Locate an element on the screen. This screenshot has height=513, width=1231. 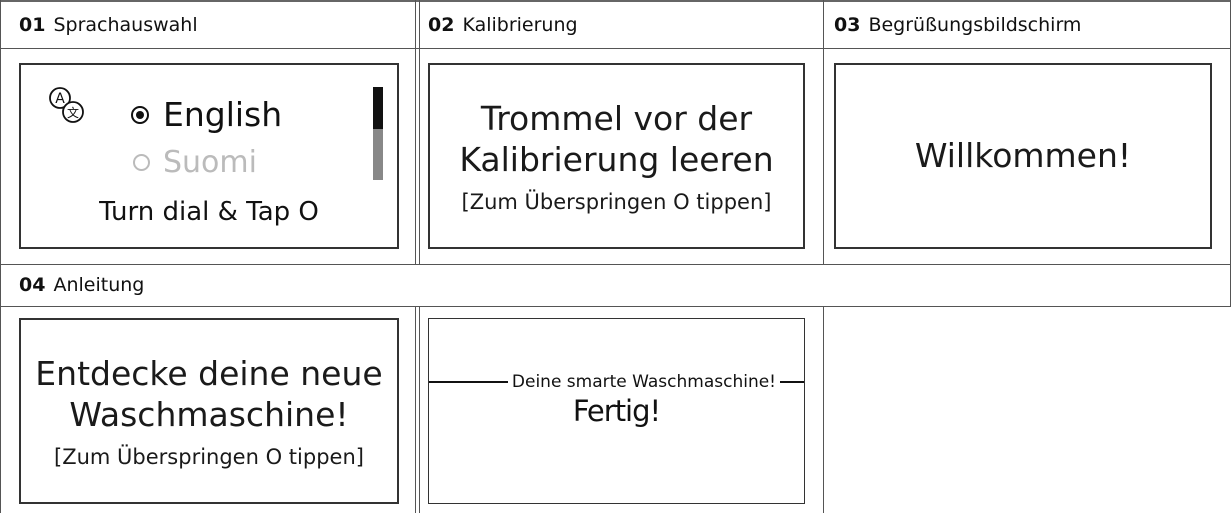
language-selection-screen: A 文 English Suomi Turn dial & Tap O is located at coordinates (209, 156).